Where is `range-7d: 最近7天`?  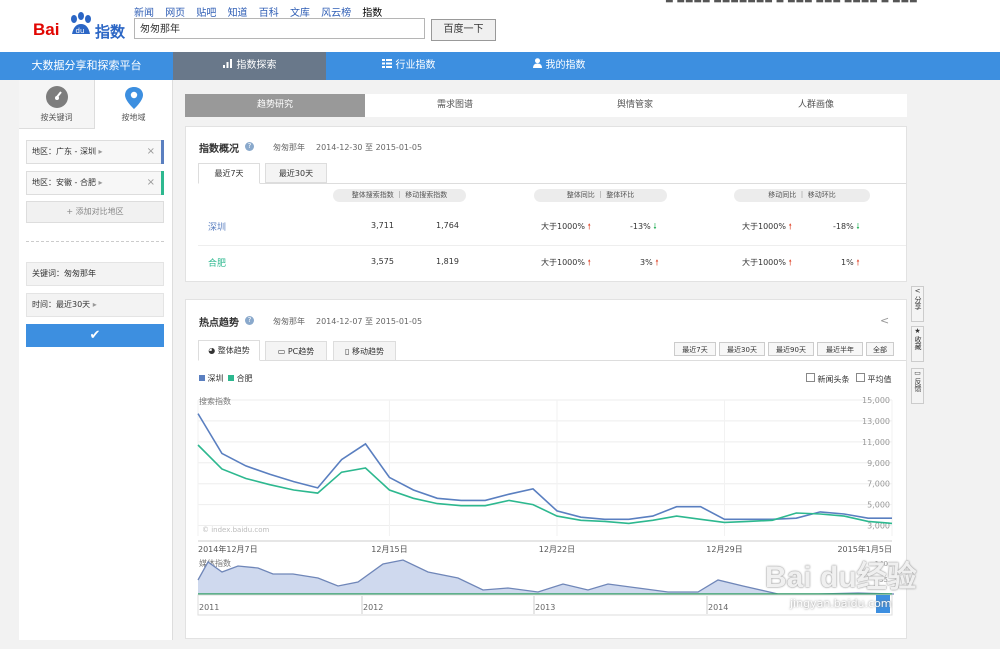
range-7d: 最近7天 is located at coordinates (695, 349).